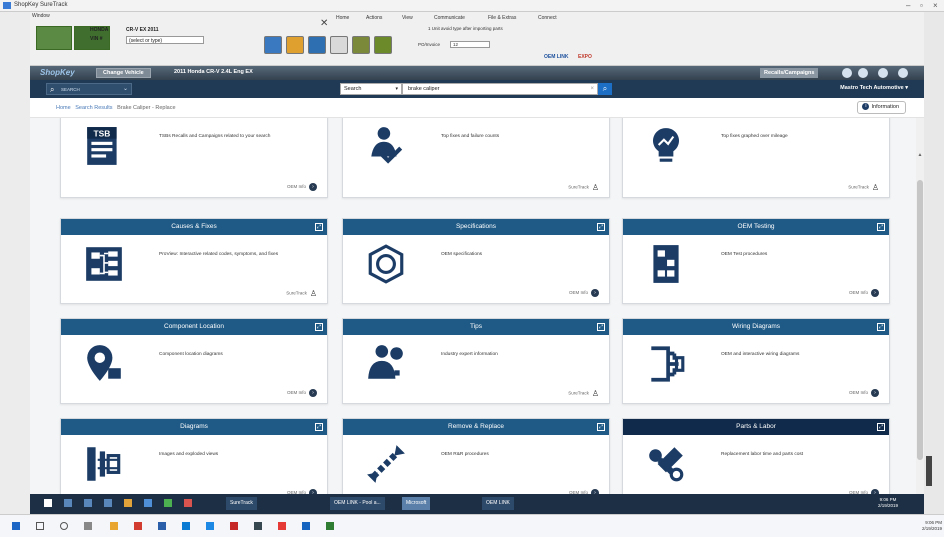 Image resolution: width=944 pixels, height=537 pixels. What do you see at coordinates (935, 5) in the screenshot?
I see `close-icon: ×` at bounding box center [935, 5].